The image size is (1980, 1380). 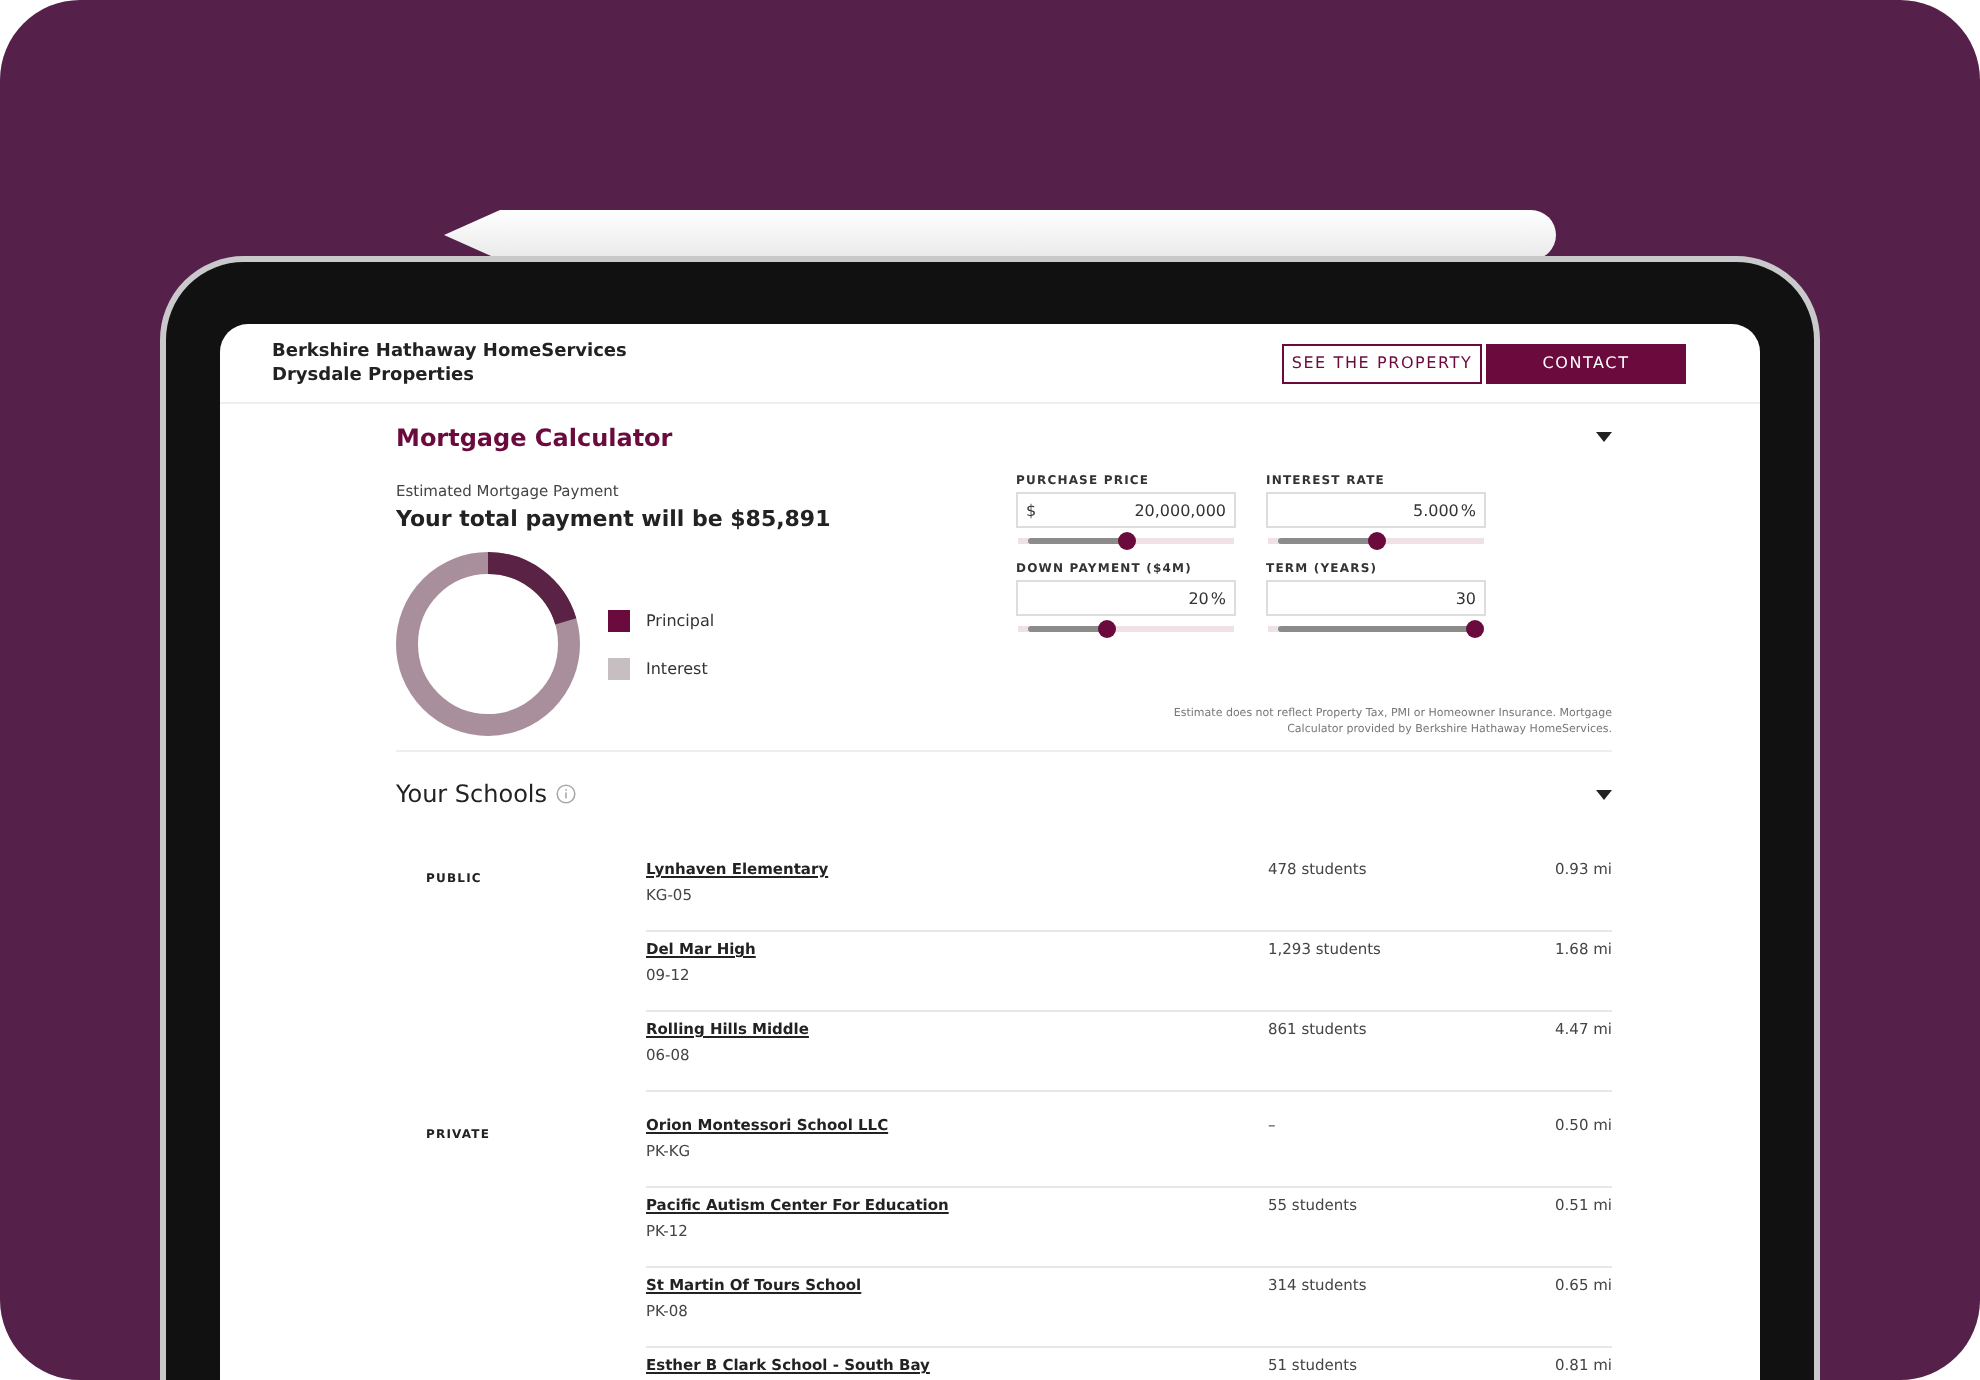 I want to click on section-title: Mortgage Calculator, so click(x=534, y=437).